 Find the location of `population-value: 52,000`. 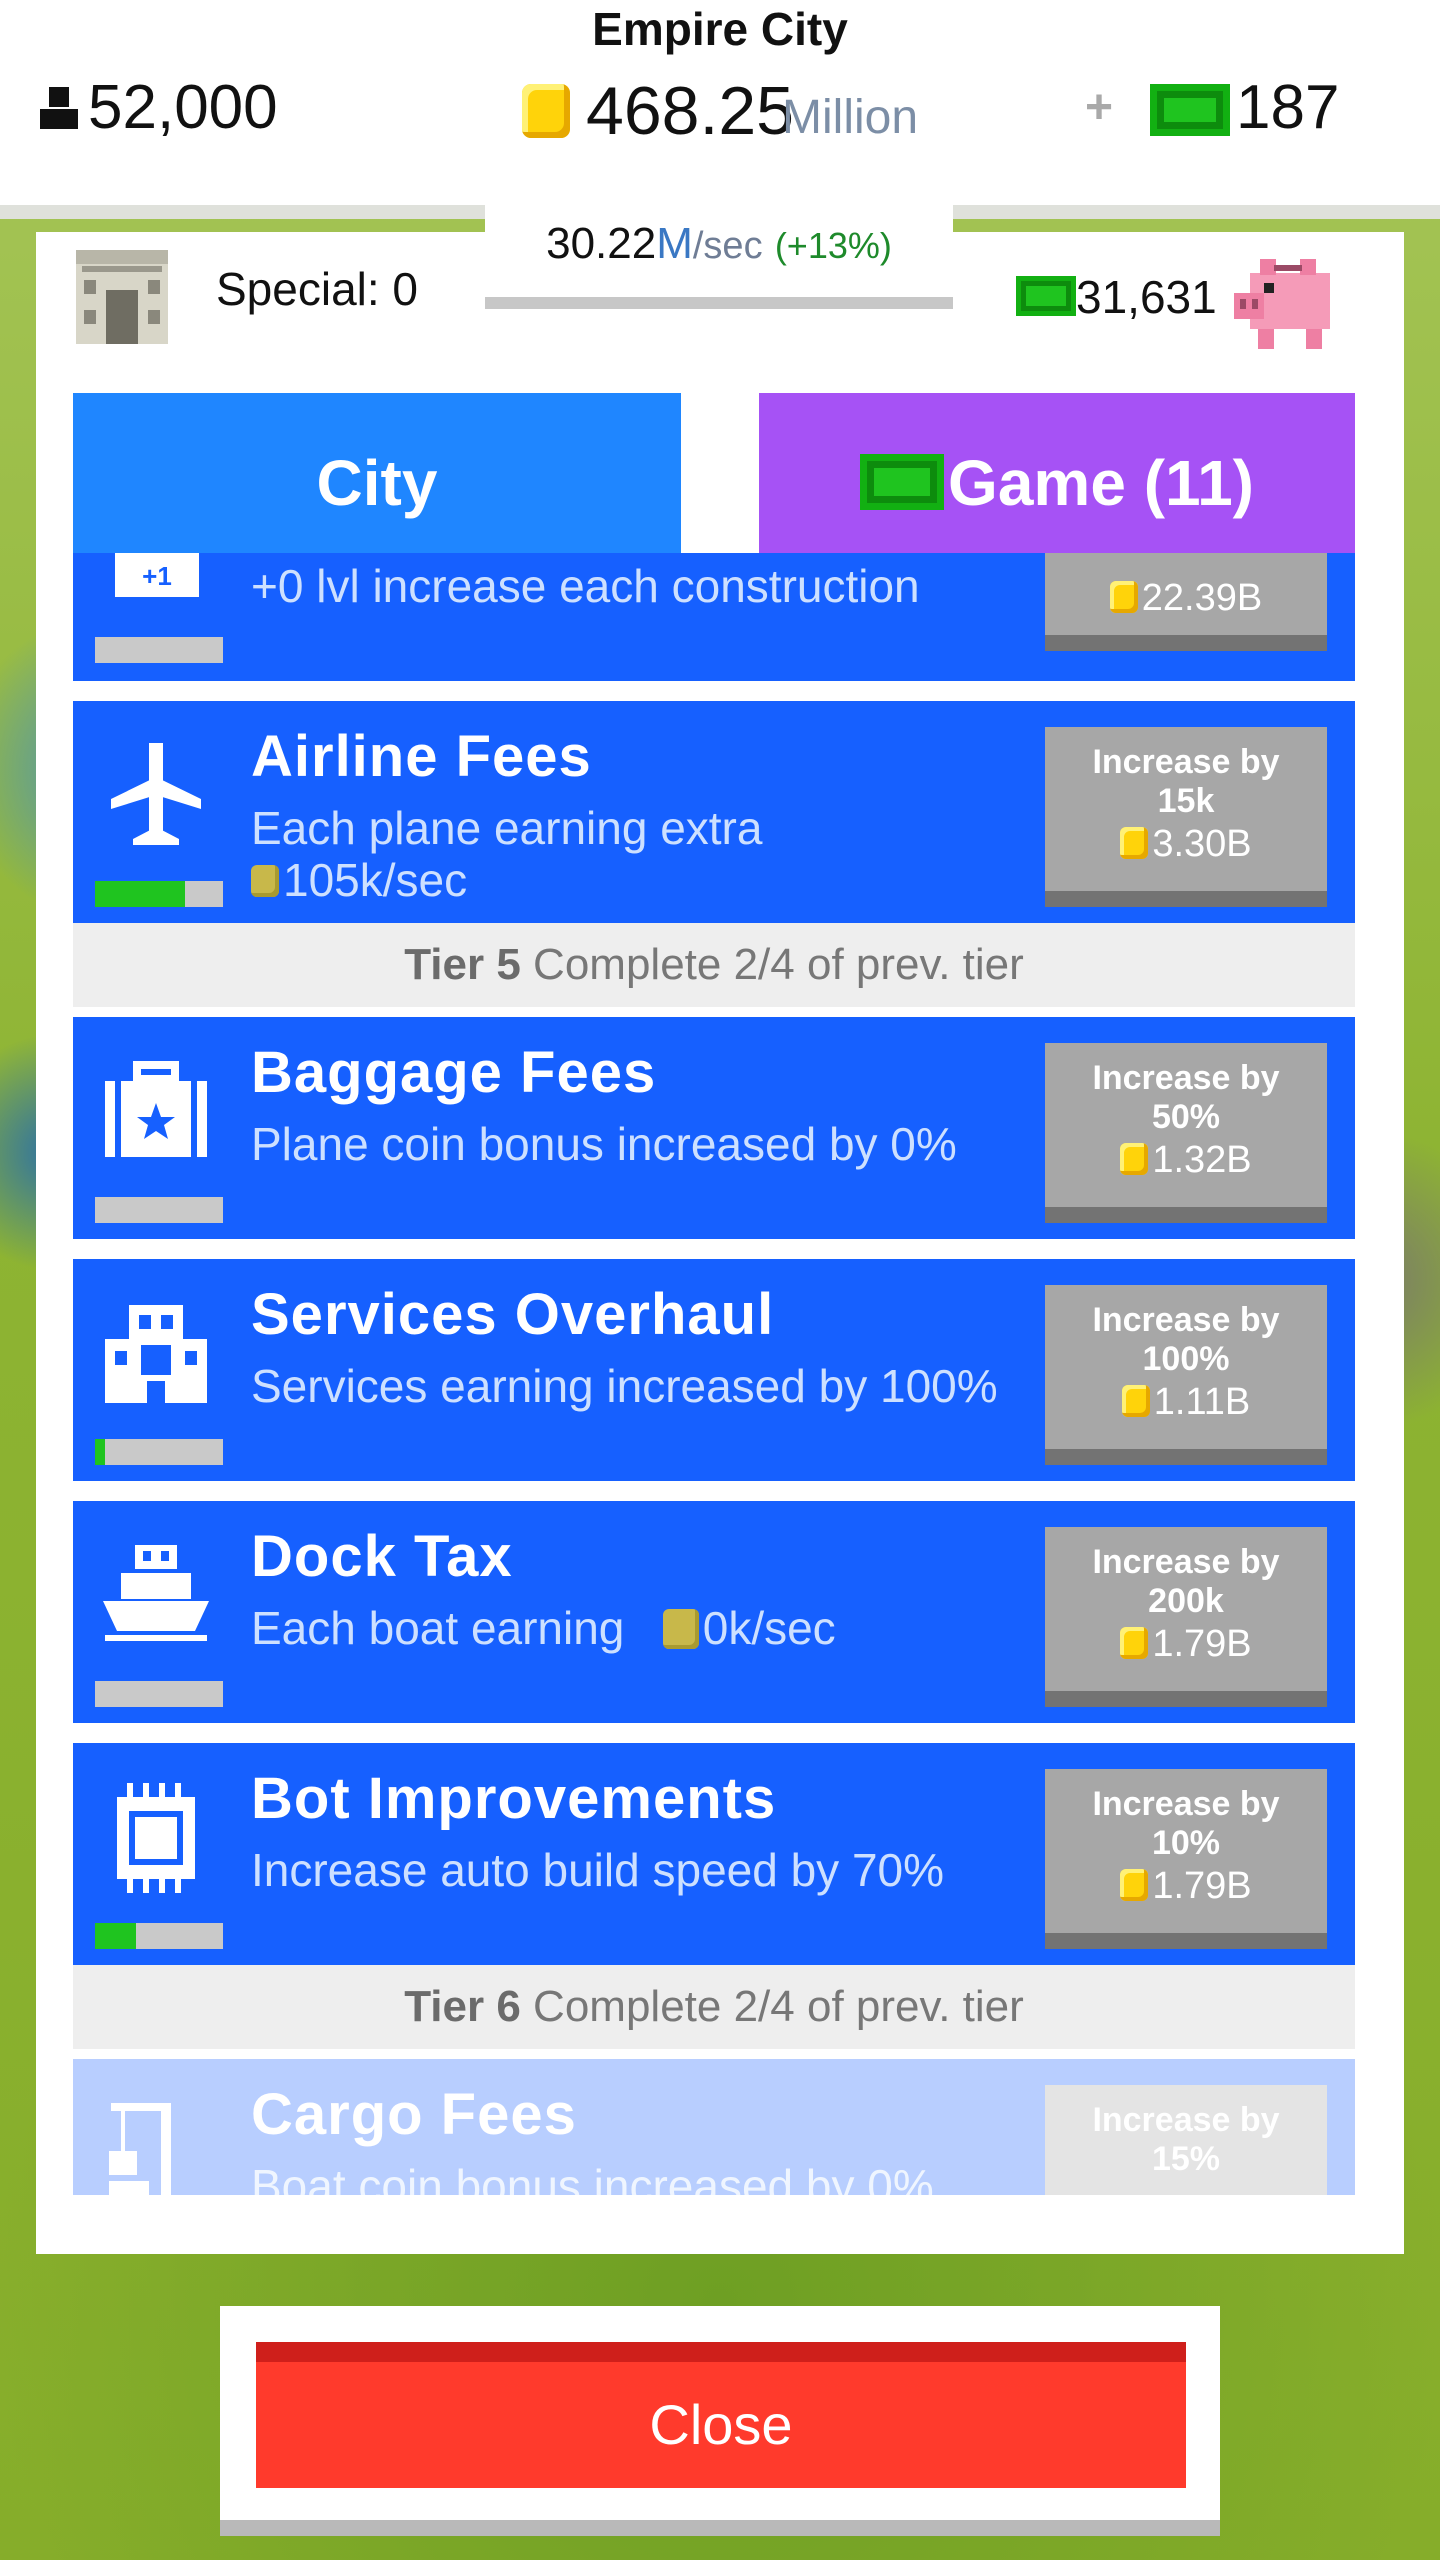

population-value: 52,000 is located at coordinates (183, 107).